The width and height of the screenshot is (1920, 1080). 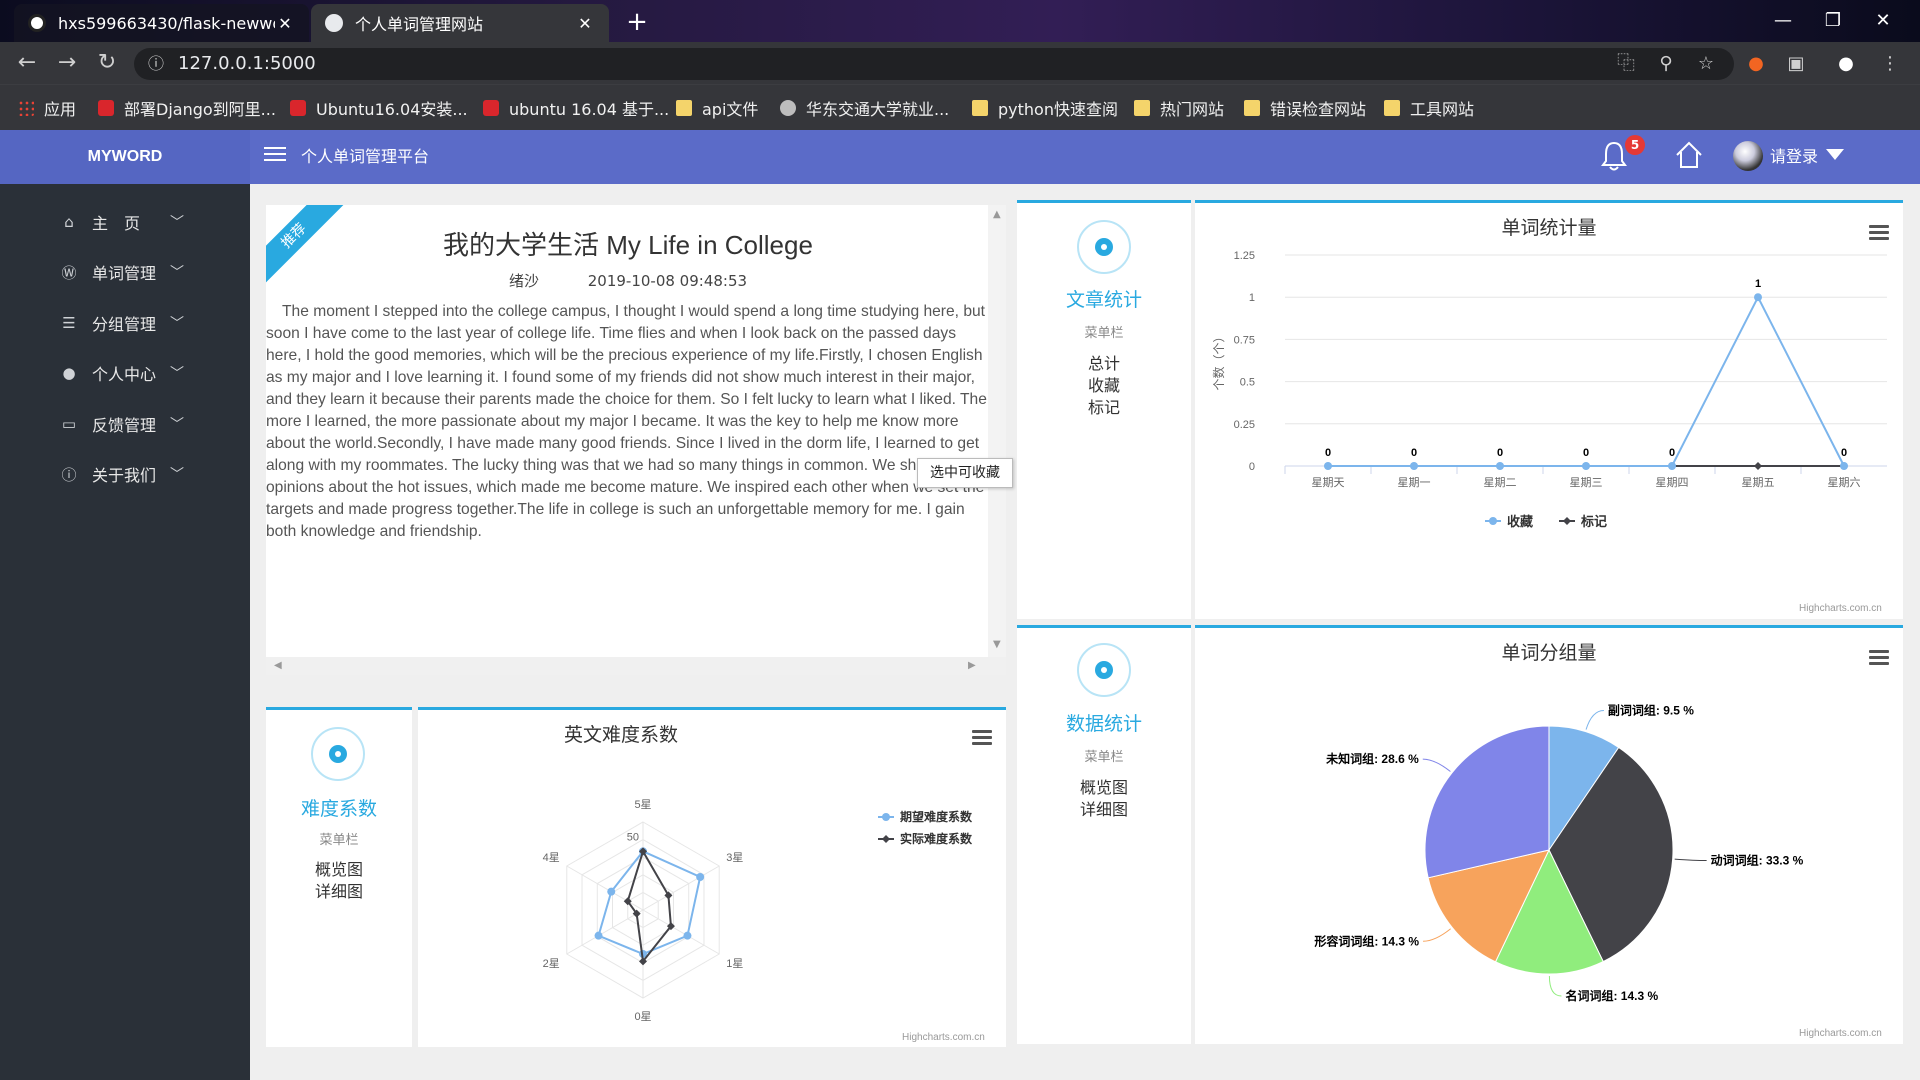 I want to click on back-icon: ←, so click(x=27, y=63).